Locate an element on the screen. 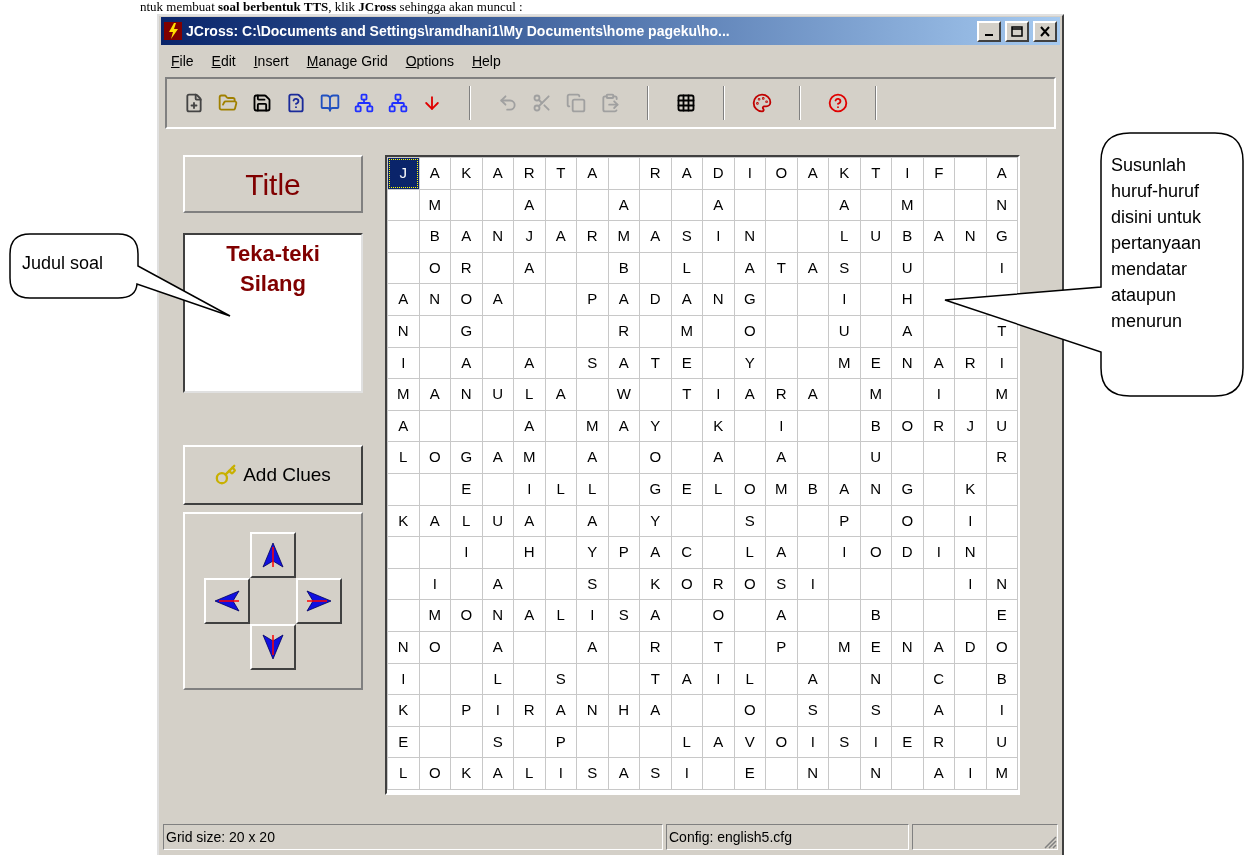 This screenshot has width=1248, height=855. move-left-button is located at coordinates (227, 601).